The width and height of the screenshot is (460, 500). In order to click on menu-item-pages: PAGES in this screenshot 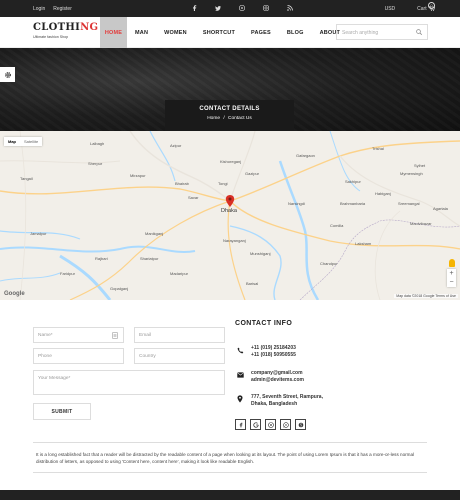, I will do `click(261, 32)`.